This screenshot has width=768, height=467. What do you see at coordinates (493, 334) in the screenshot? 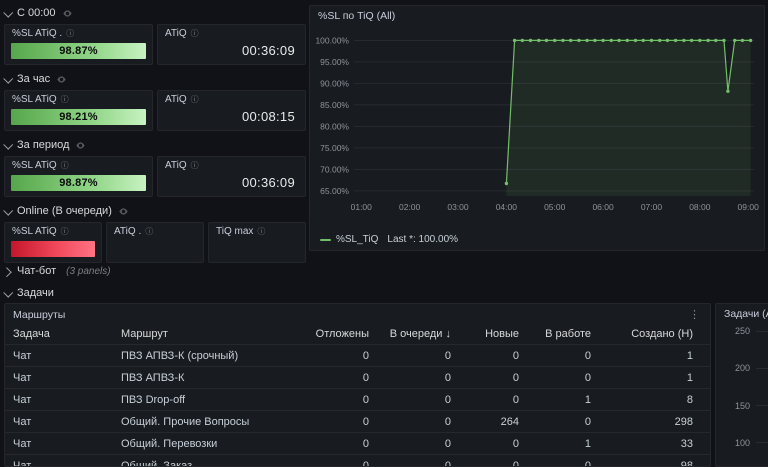
I see `column-header-4: Новые` at bounding box center [493, 334].